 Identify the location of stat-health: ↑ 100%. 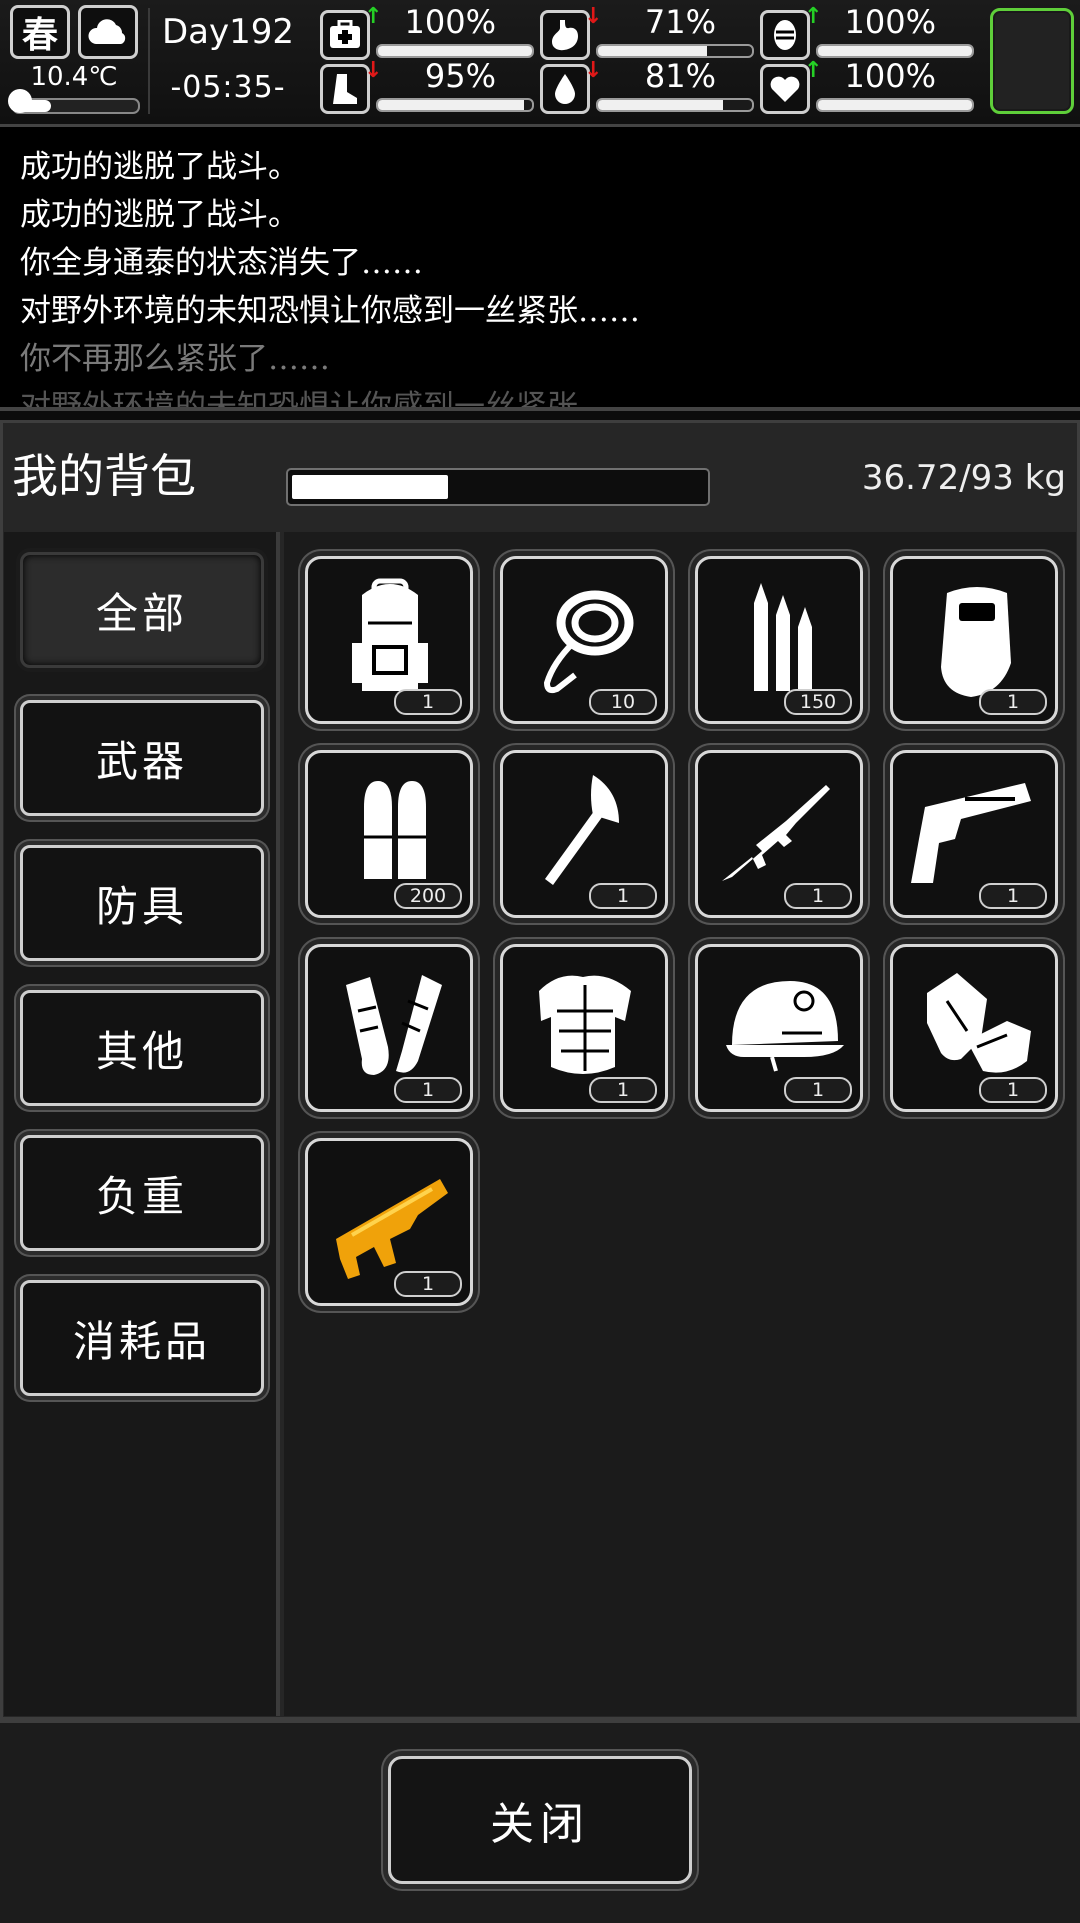
(427, 32).